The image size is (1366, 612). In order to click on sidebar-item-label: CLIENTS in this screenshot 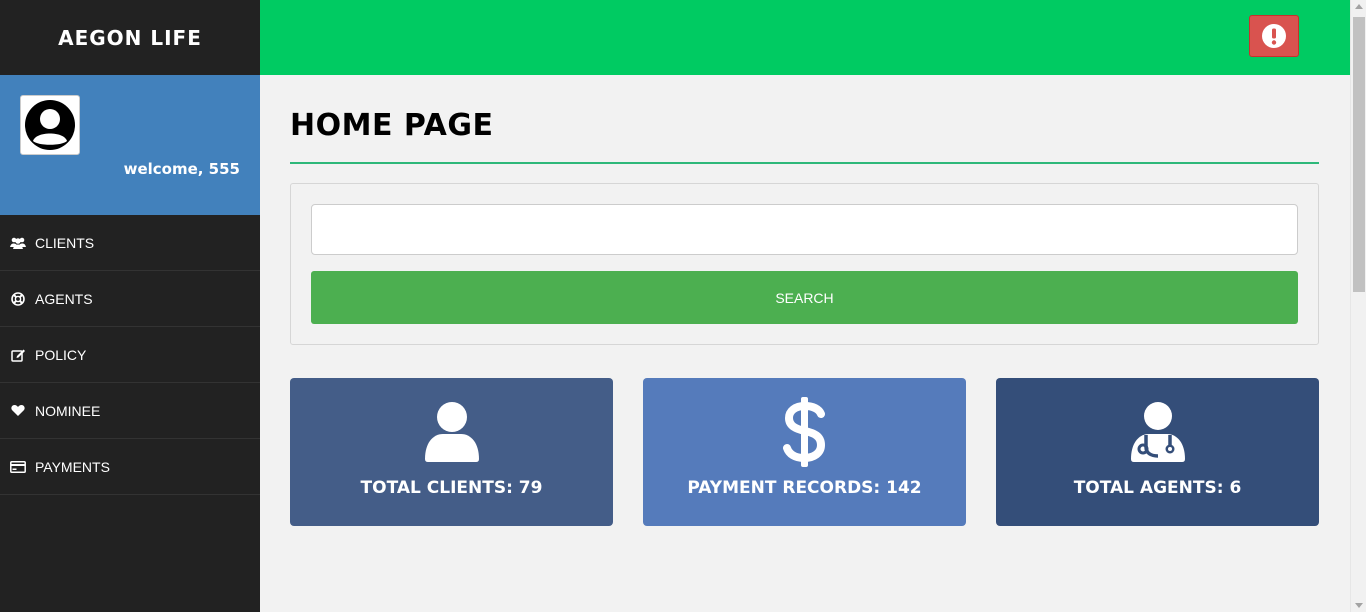, I will do `click(65, 242)`.